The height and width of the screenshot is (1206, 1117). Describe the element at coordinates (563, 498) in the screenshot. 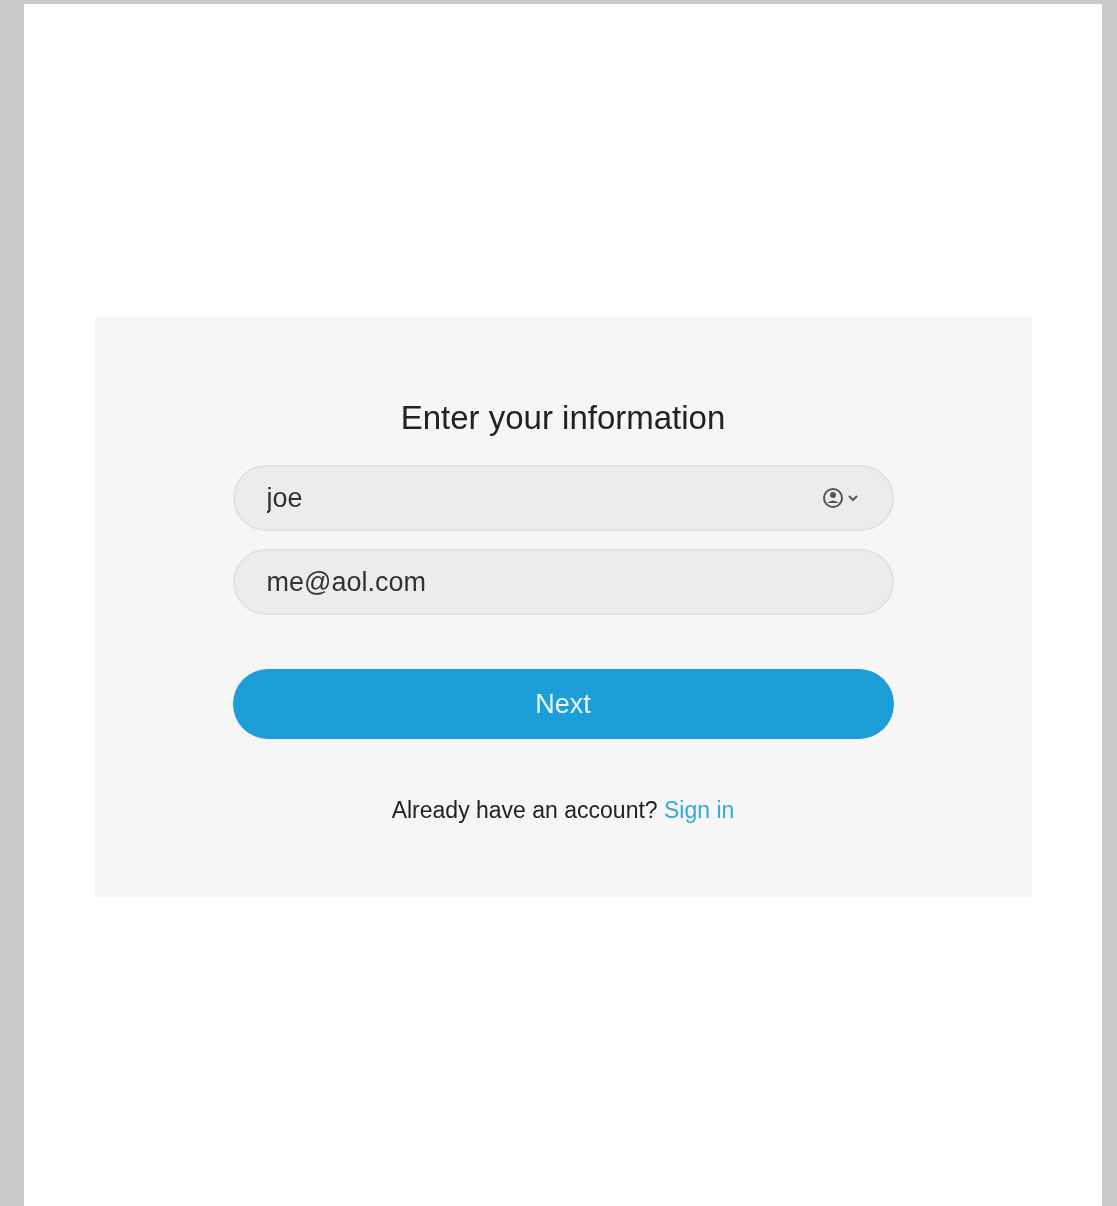

I see `name-field: joe` at that location.